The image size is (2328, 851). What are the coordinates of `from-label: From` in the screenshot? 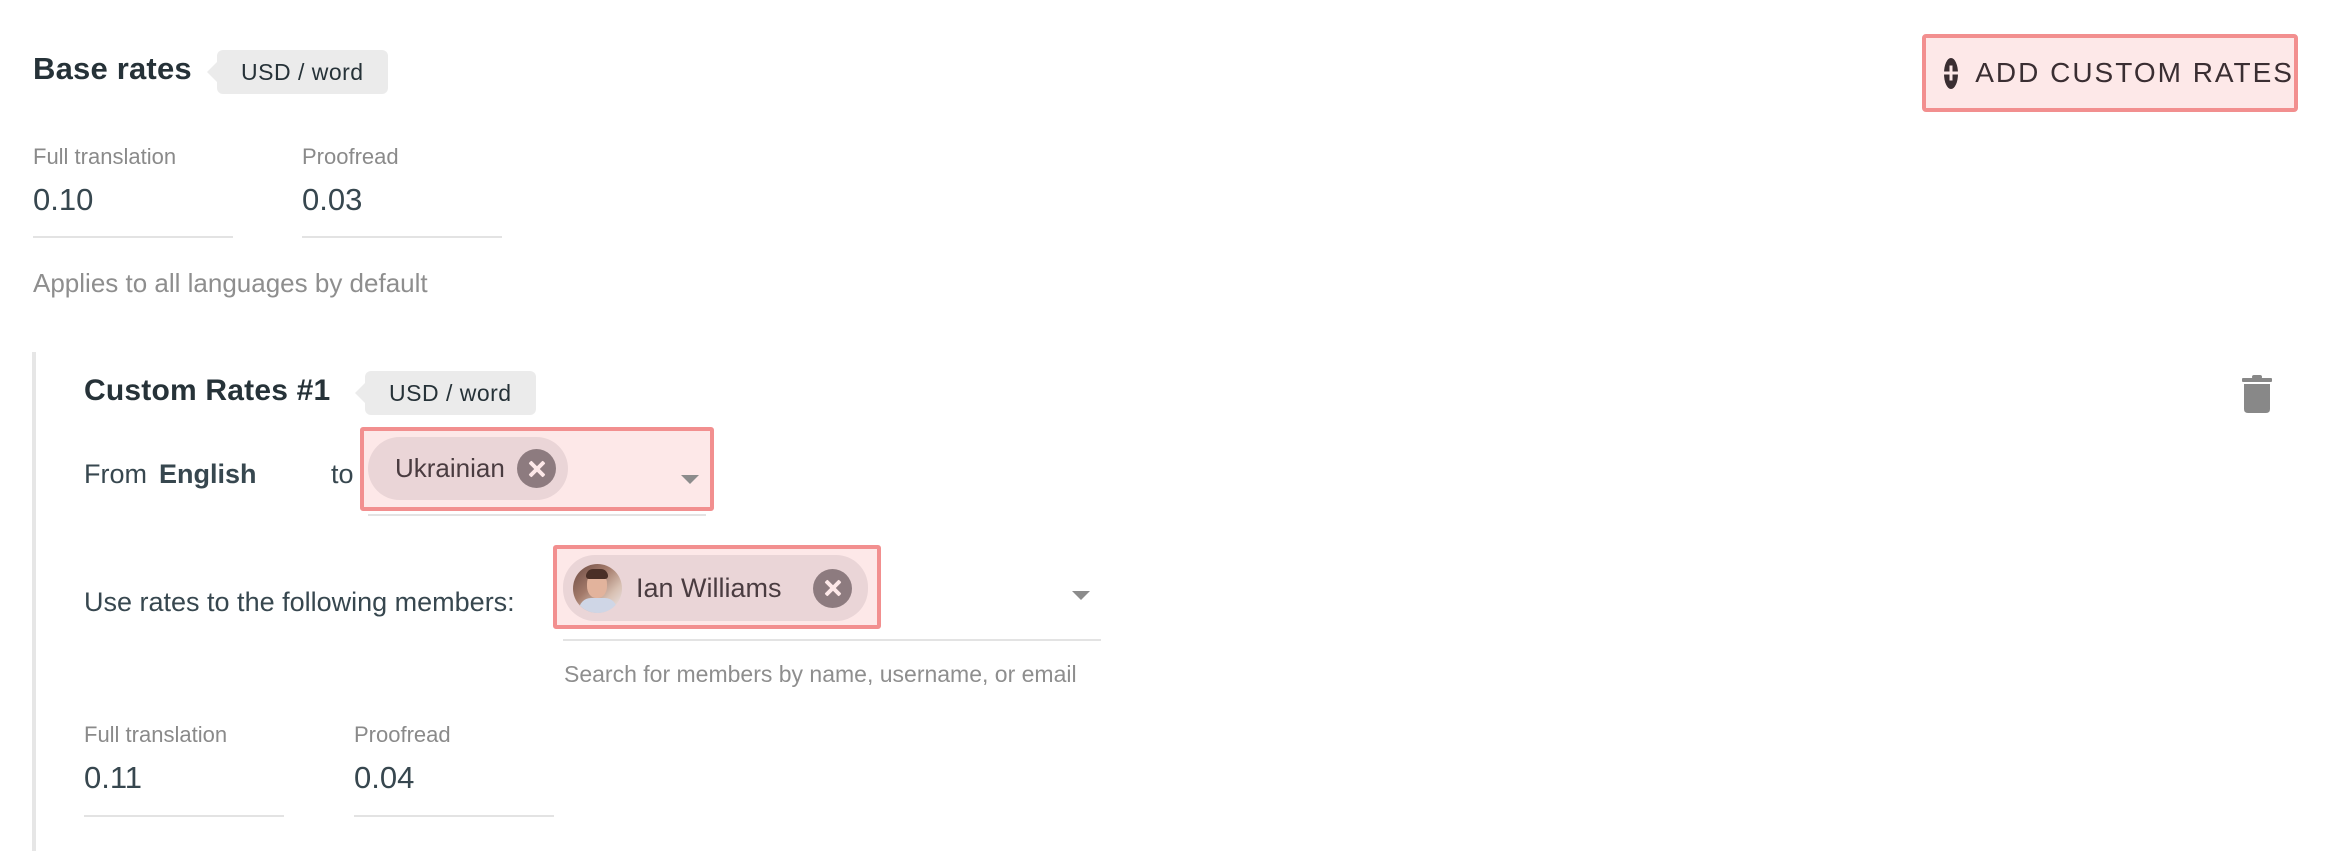 It's located at (115, 474).